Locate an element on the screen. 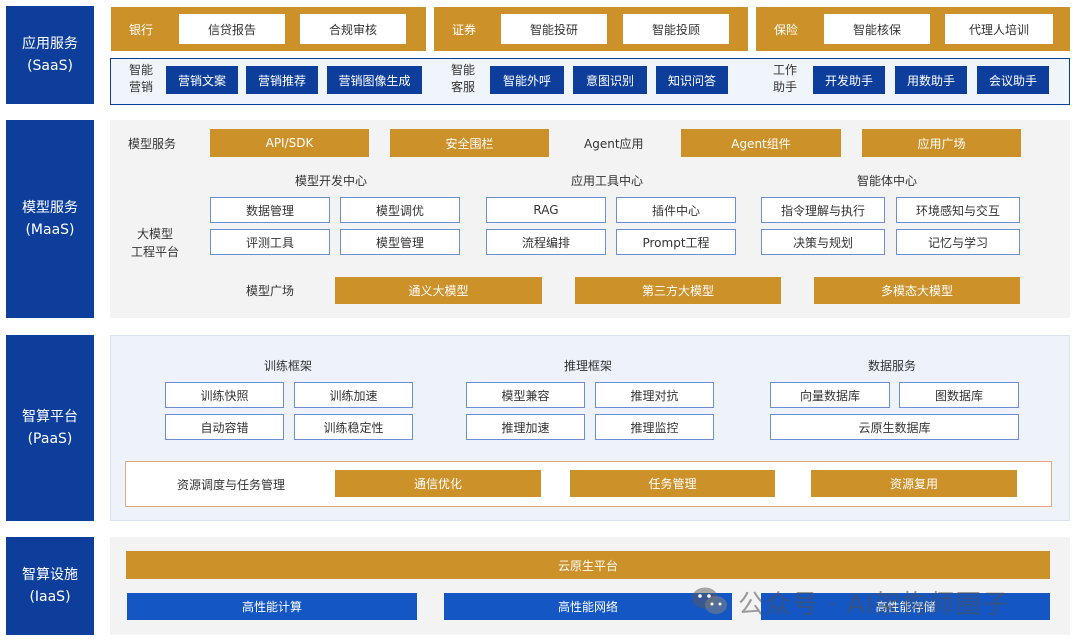 This screenshot has height=644, width=1080. layer-title: 智算设施 is located at coordinates (50, 575).